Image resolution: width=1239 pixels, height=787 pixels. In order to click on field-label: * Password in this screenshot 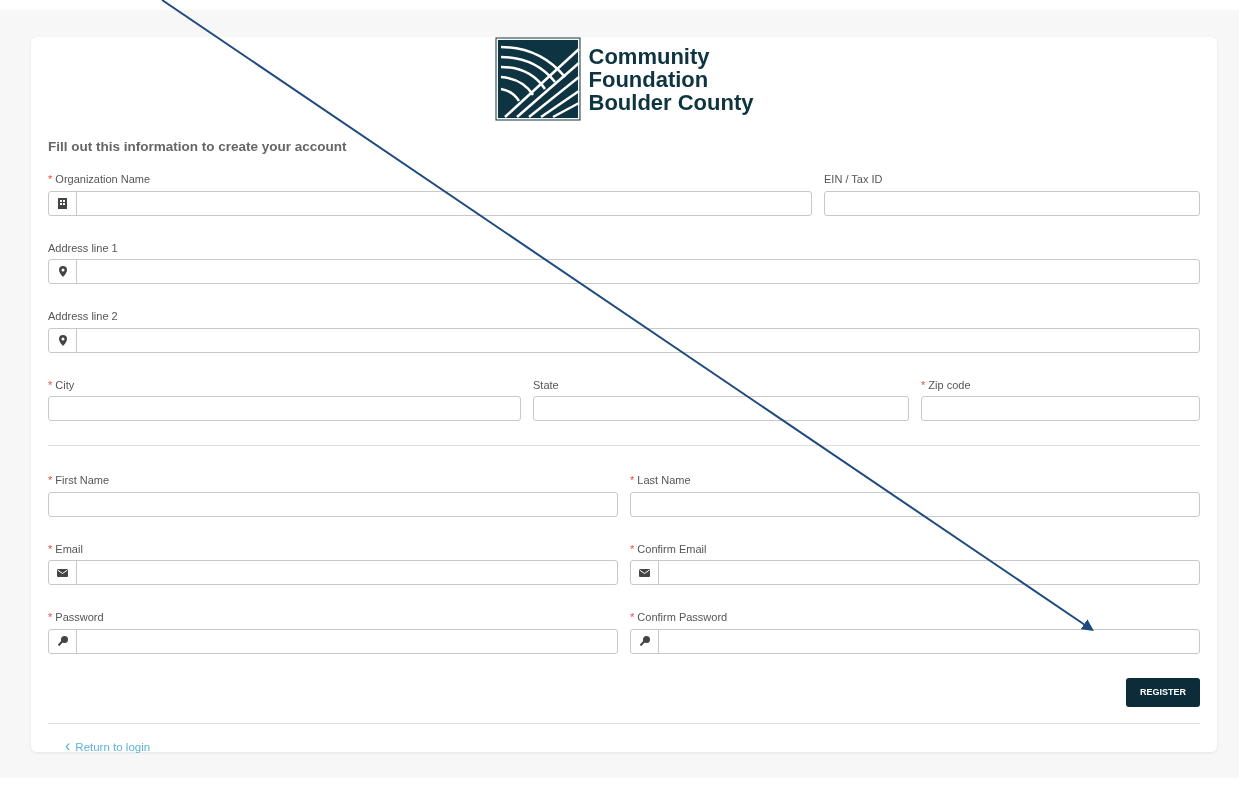, I will do `click(76, 618)`.